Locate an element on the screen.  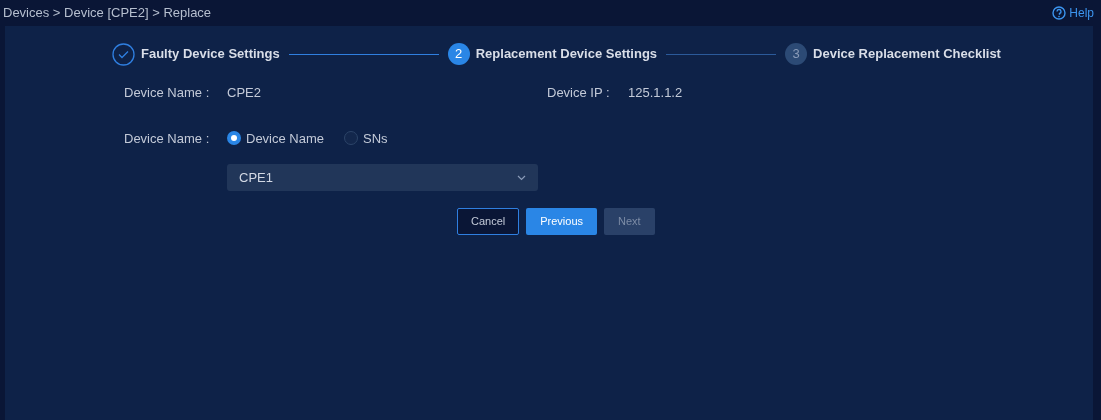
breadcrumb: Devices > Device [CPE2] > Replace is located at coordinates (107, 13).